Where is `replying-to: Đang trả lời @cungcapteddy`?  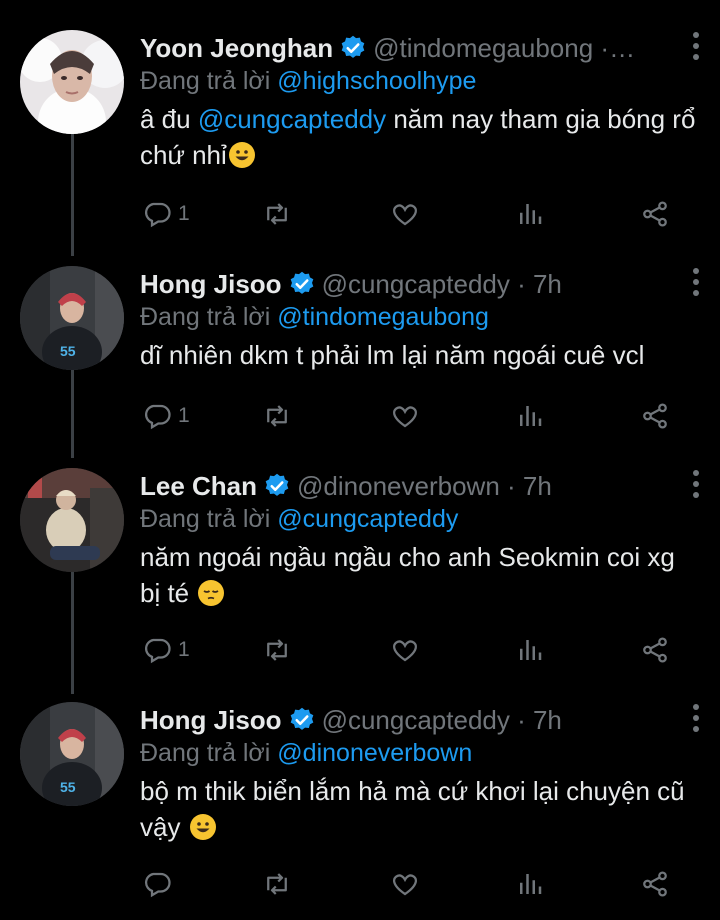
replying-to: Đang trả lời @cungcapteddy is located at coordinates (421, 519).